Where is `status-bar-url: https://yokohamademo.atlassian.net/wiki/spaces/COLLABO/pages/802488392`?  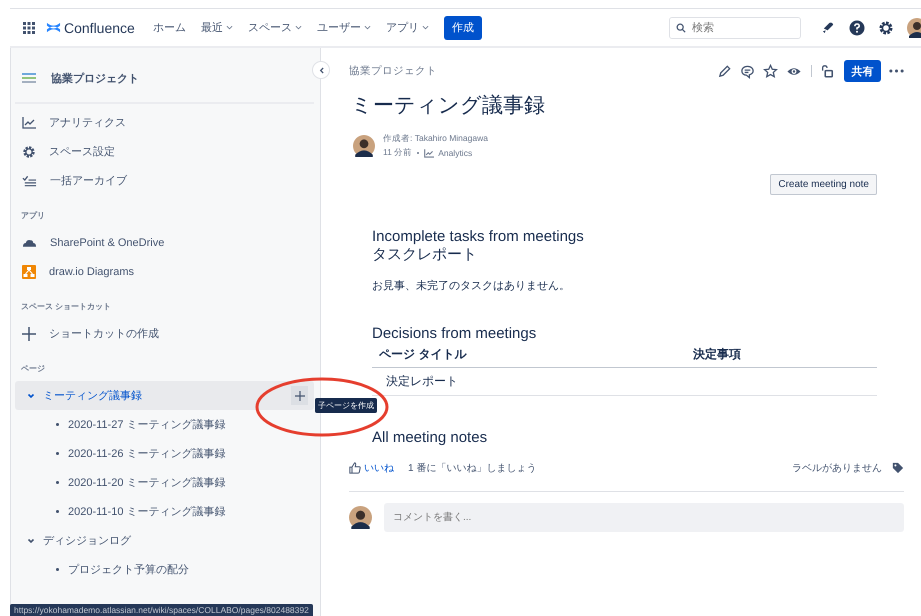 status-bar-url: https://yokohamademo.atlassian.net/wiki/spaces/COLLABO/pages/802488392 is located at coordinates (161, 610).